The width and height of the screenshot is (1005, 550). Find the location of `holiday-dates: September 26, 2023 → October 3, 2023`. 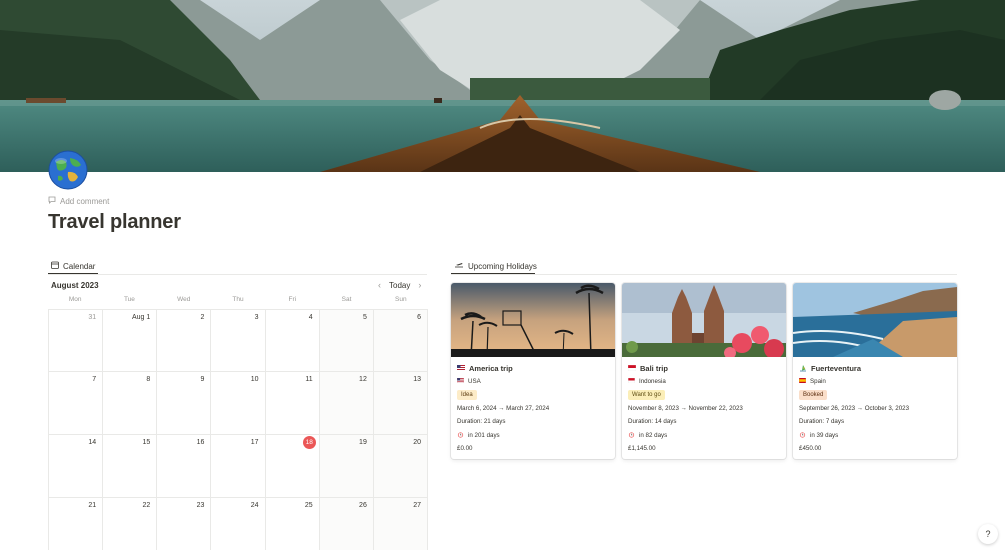

holiday-dates: September 26, 2023 → October 3, 2023 is located at coordinates (854, 408).